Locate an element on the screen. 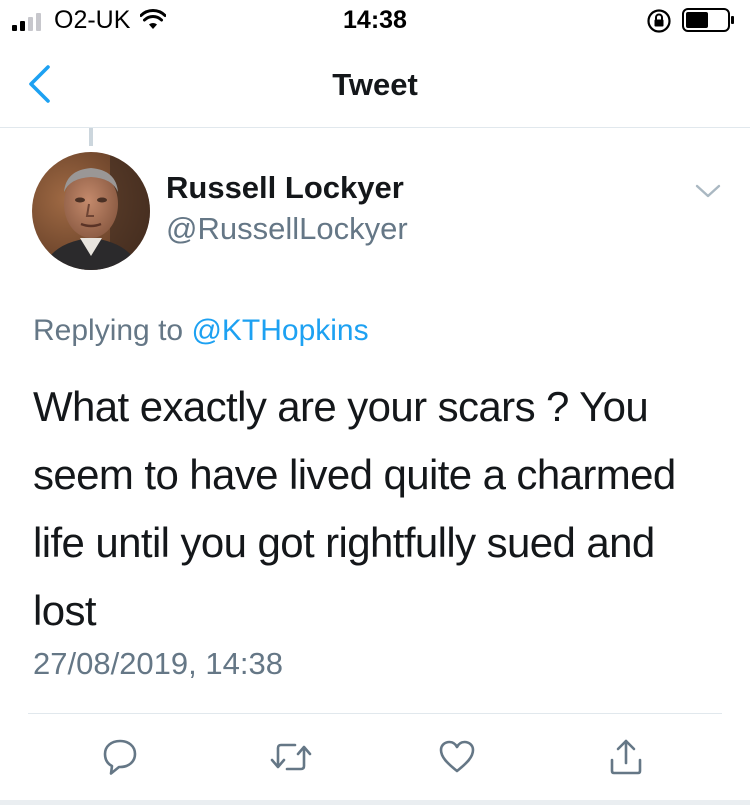 The height and width of the screenshot is (805, 750). status-bar: O2-UK 14:38 is located at coordinates (375, 20).